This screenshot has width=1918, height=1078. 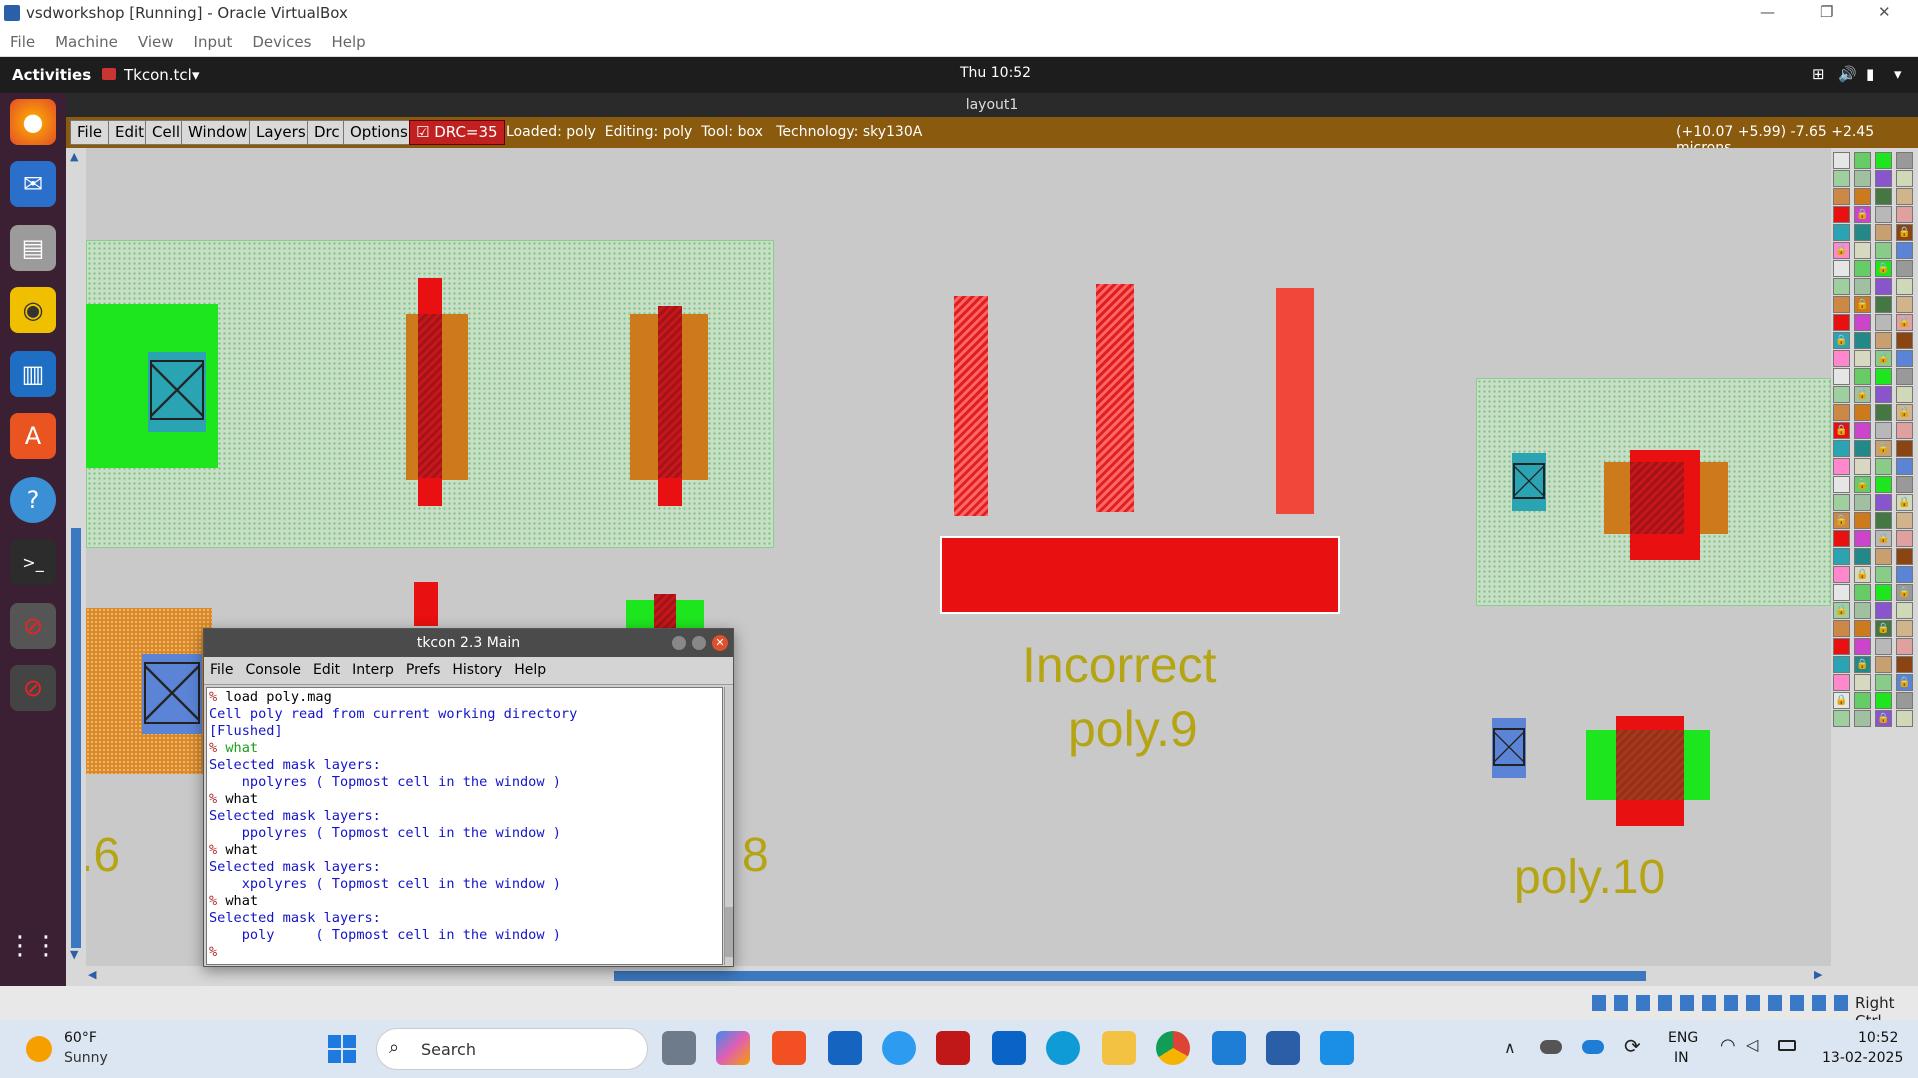 I want to click on vbox-menu-file: File, so click(x=22, y=42).